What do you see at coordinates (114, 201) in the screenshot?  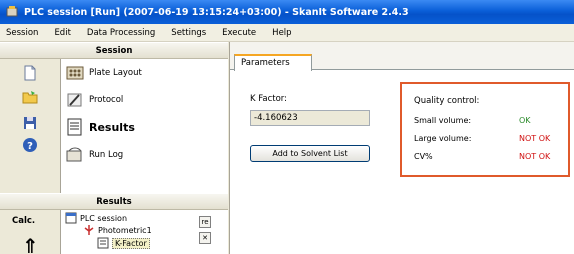 I see `results-header: Results` at bounding box center [114, 201].